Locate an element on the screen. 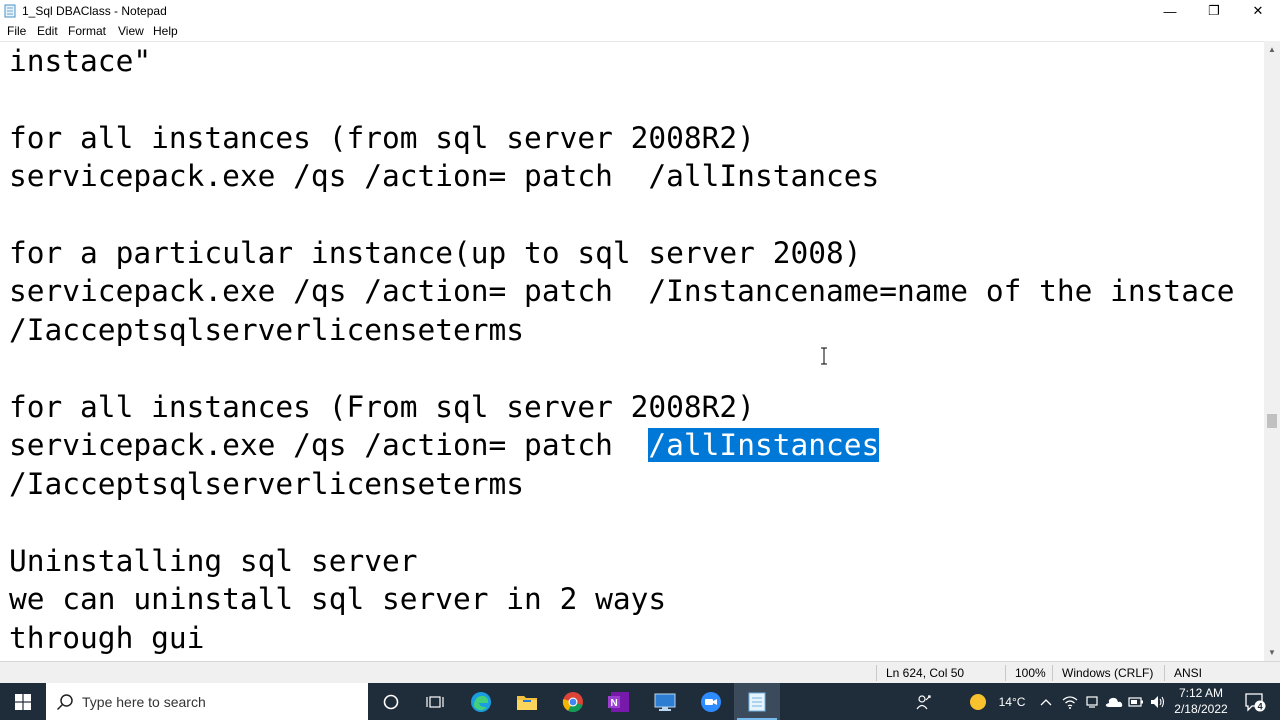  notepad-app-icon is located at coordinates (10, 11).